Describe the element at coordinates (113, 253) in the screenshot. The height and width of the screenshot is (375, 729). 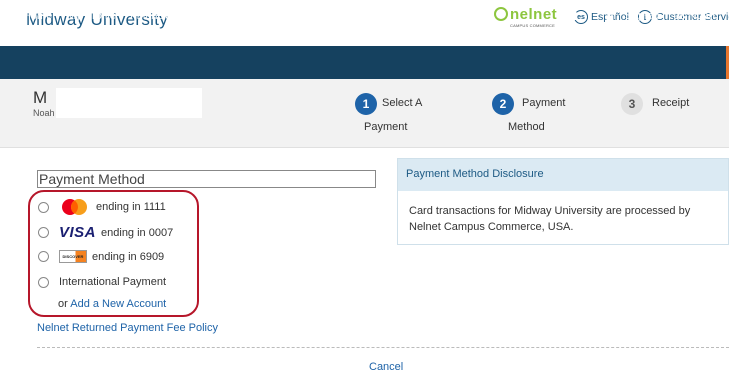
I see `highlight-bracket` at that location.